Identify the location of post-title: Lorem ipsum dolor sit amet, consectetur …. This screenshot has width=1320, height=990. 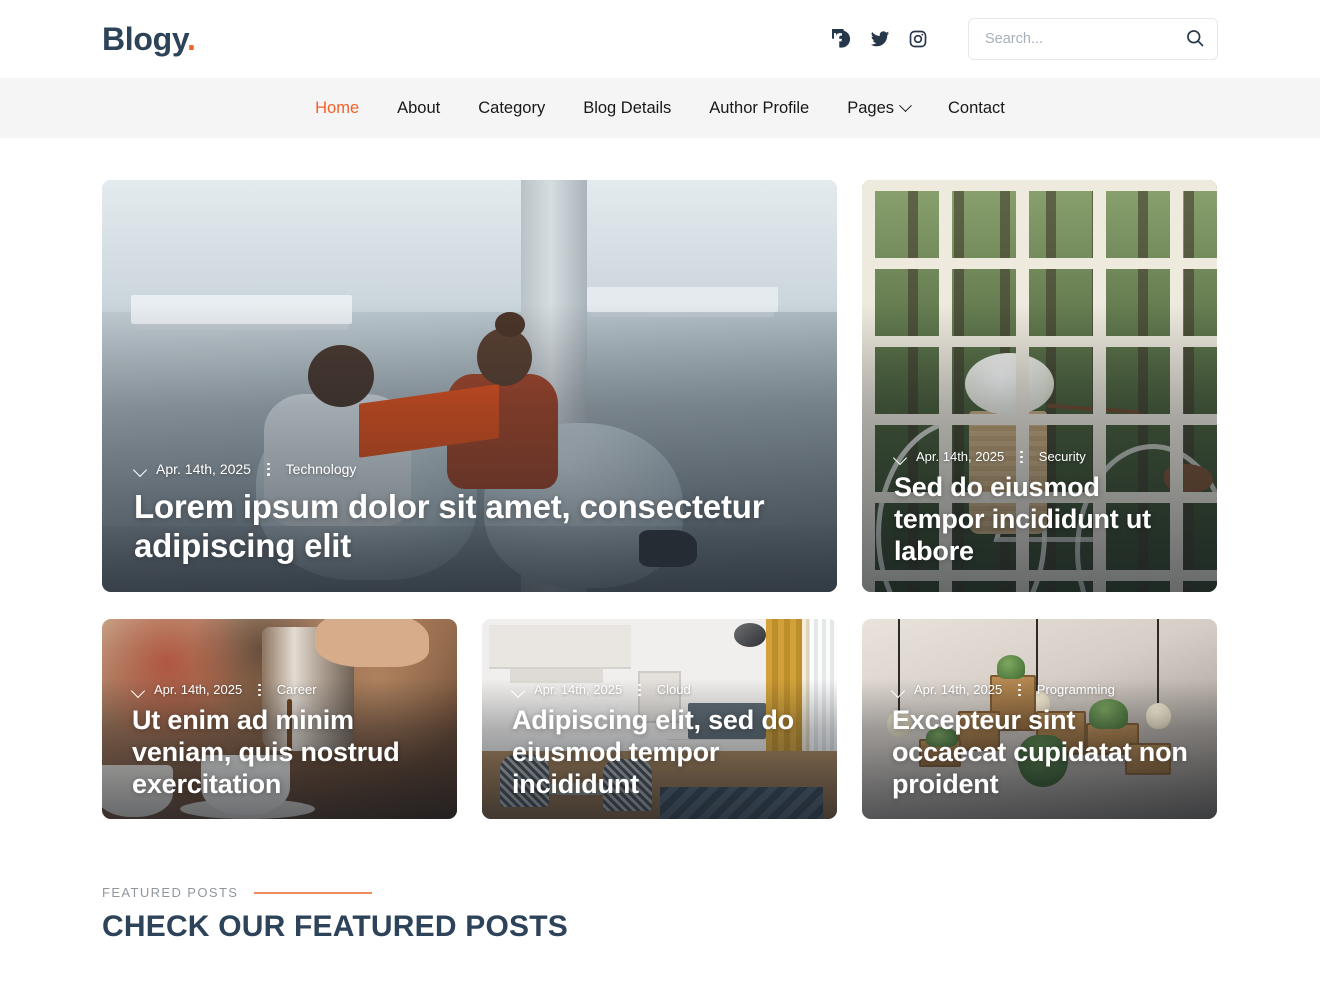
(471, 527).